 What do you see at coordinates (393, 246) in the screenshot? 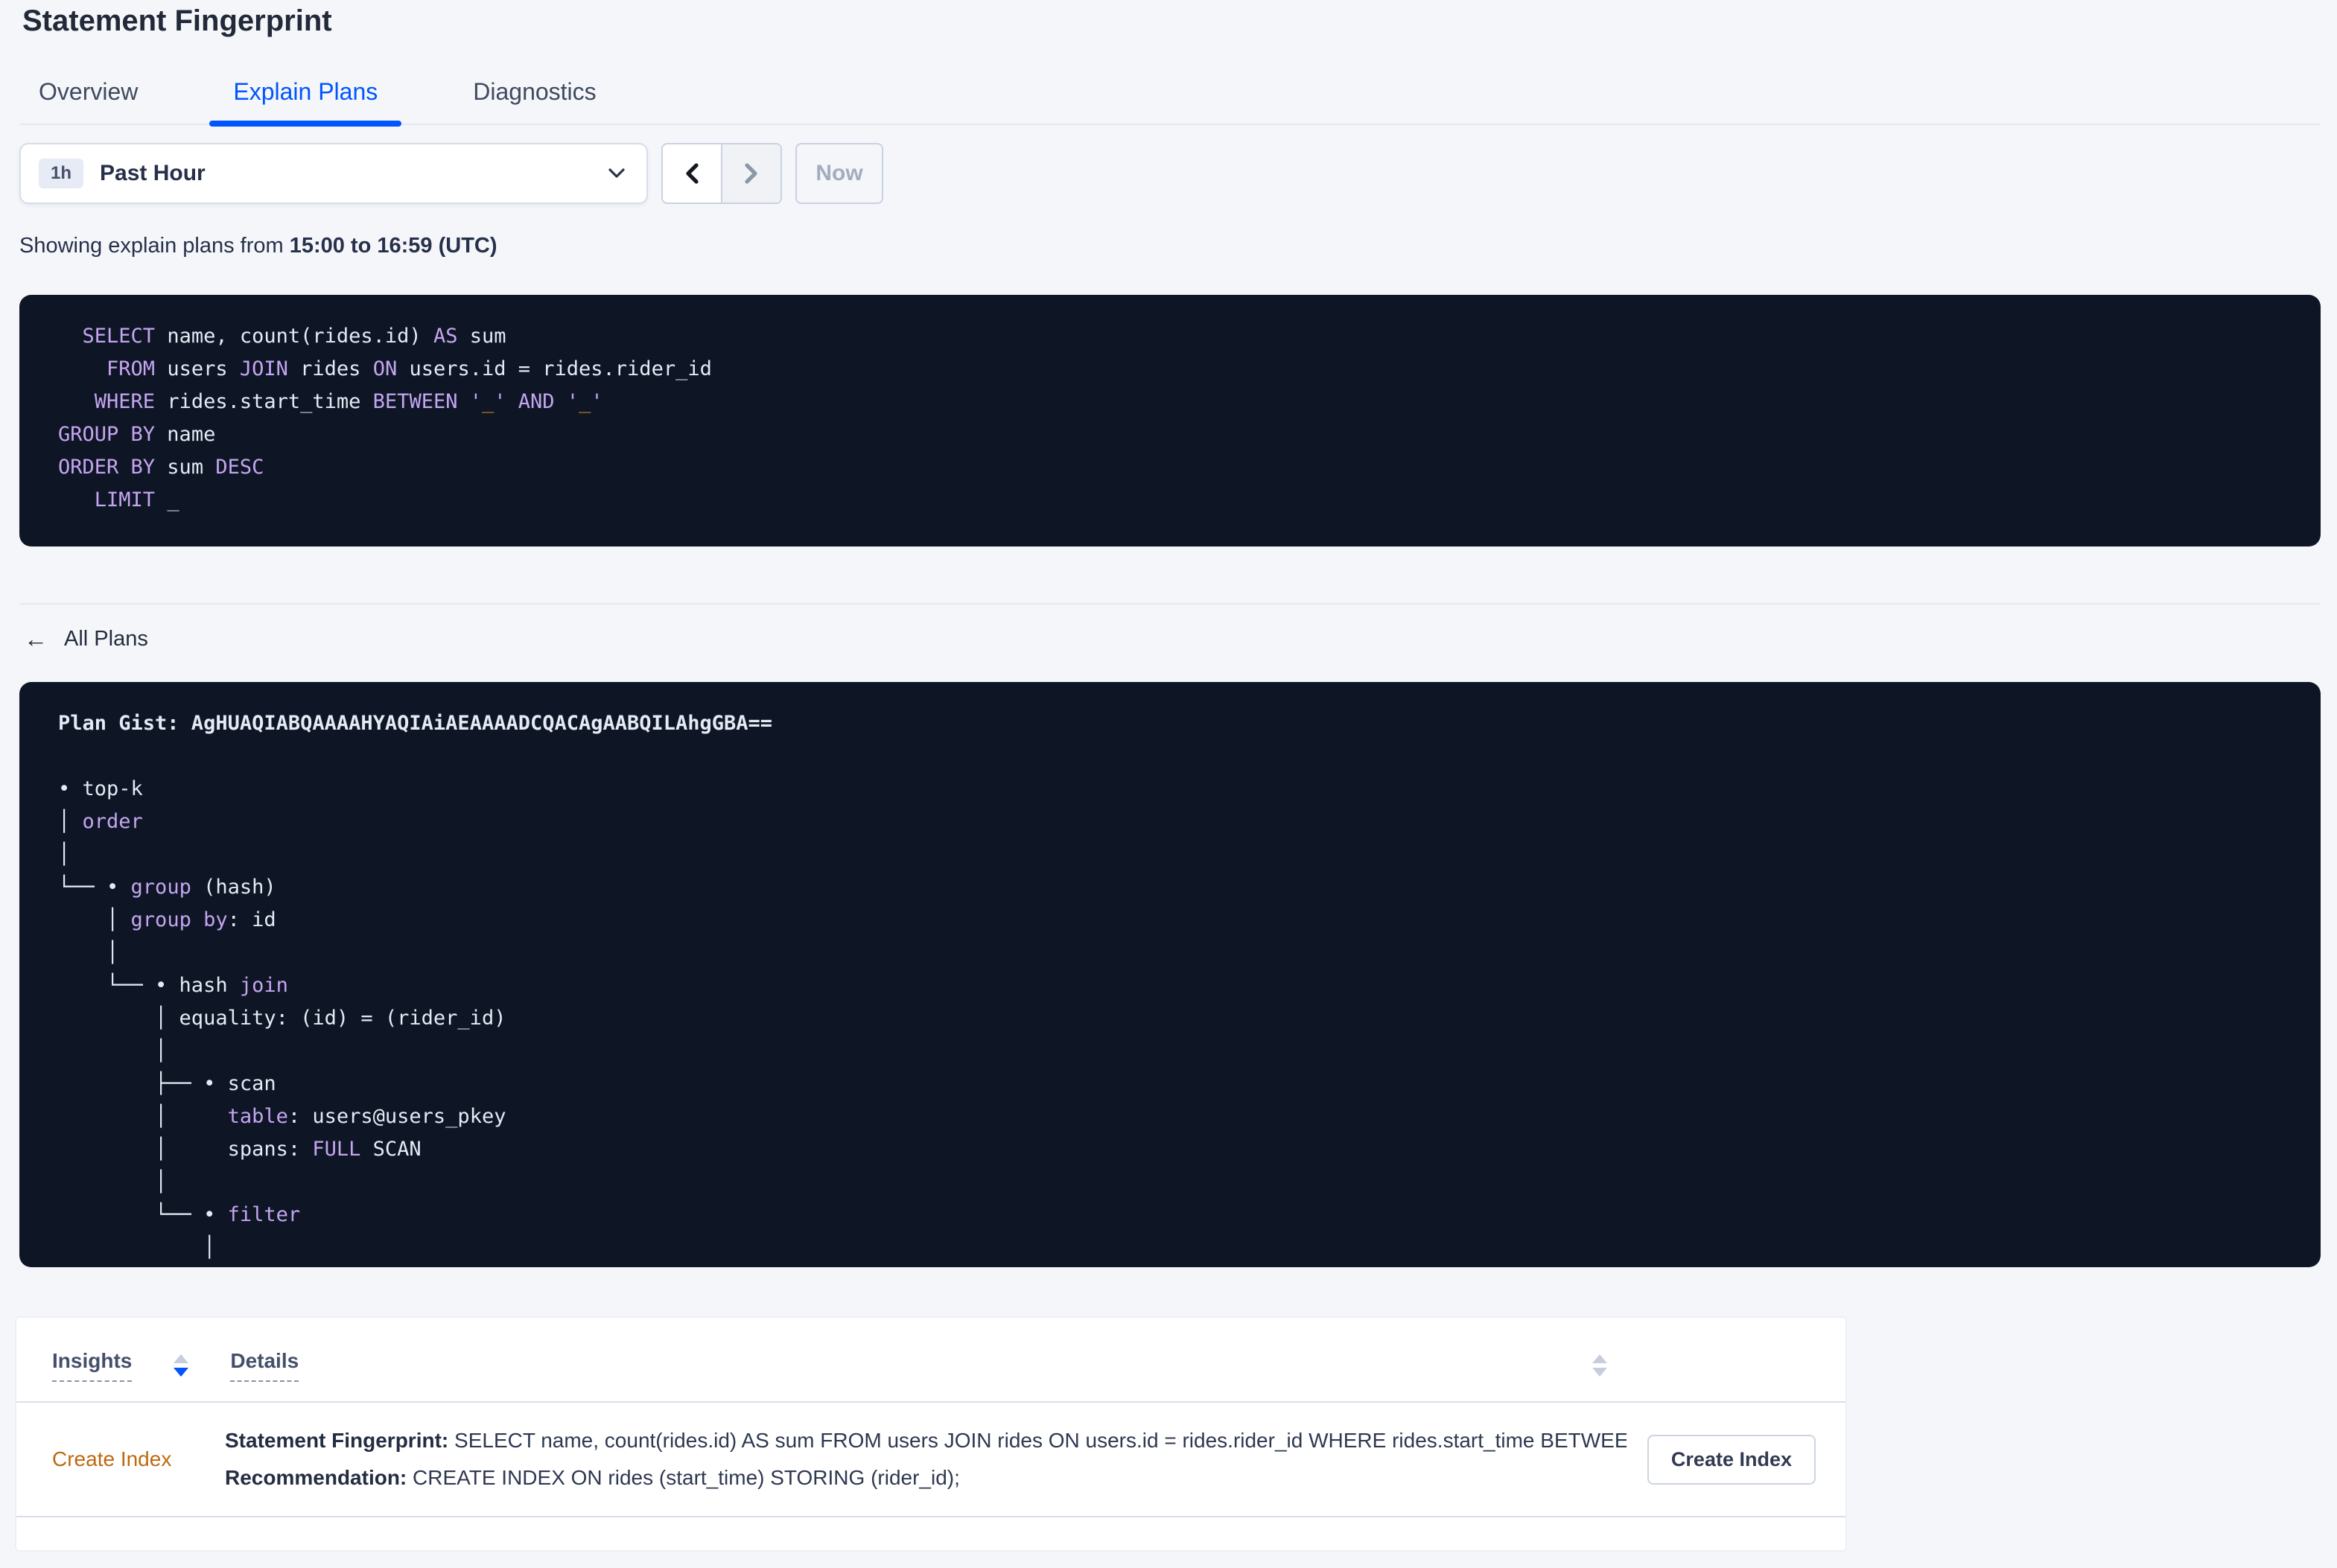
I see `summary-range: 15:00 to 16:59 (UTC)` at bounding box center [393, 246].